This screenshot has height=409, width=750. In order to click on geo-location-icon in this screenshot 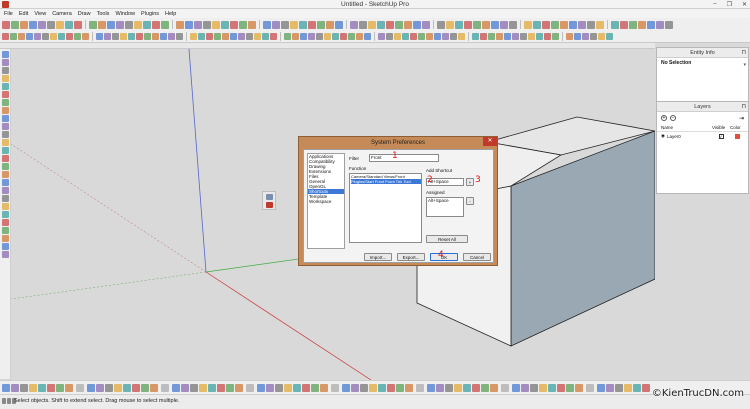, I will do `click(4, 401)`.